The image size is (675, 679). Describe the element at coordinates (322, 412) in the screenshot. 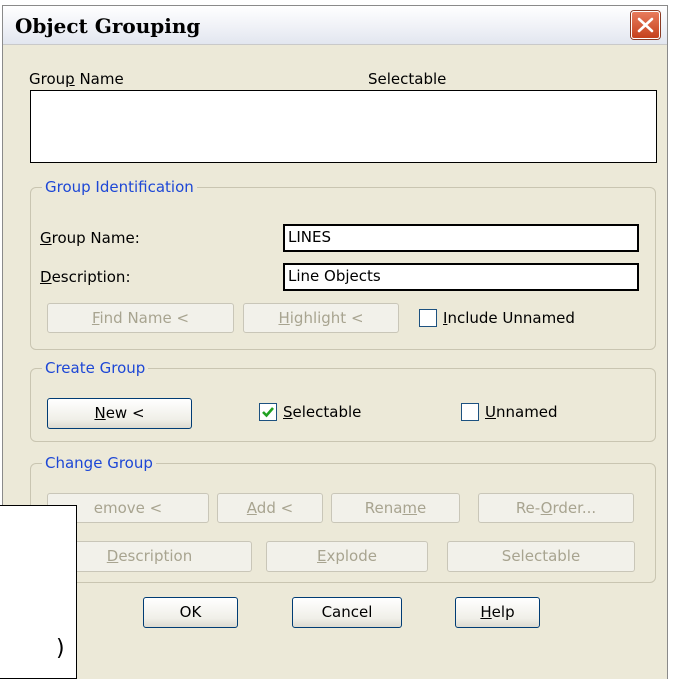

I see `selectable-label: Selectable` at that location.